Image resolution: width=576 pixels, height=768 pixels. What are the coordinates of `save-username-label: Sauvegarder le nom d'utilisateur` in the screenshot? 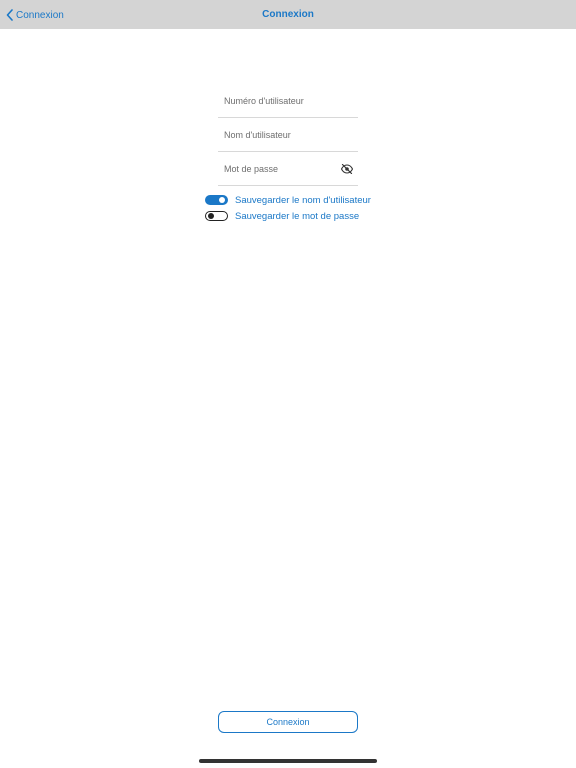 It's located at (303, 200).